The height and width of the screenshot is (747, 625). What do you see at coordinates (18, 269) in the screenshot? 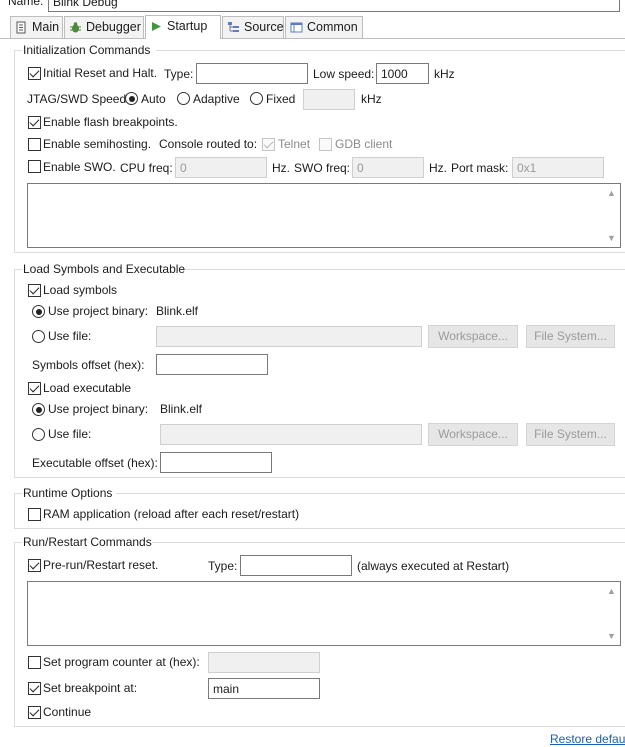
I see `load-group-border-top` at bounding box center [18, 269].